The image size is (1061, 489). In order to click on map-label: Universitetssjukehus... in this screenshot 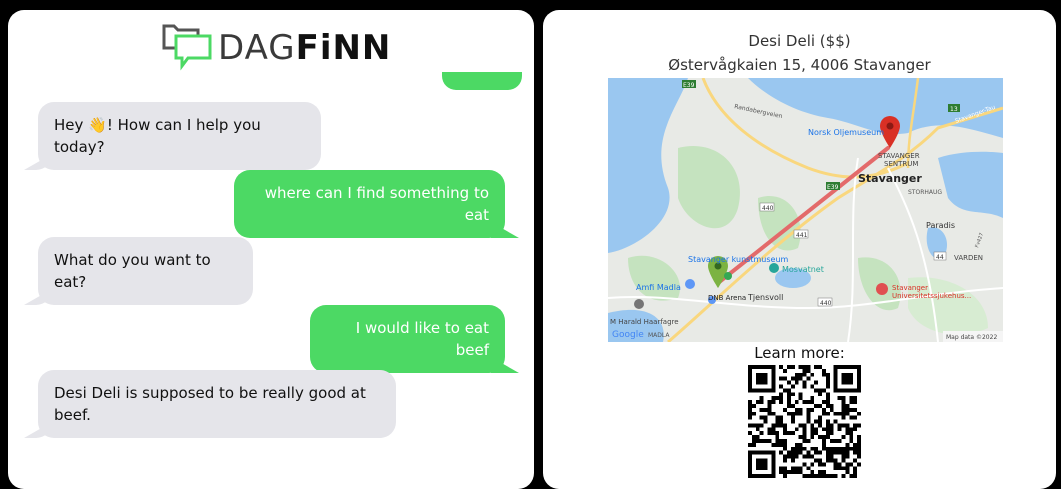, I will do `click(931, 296)`.